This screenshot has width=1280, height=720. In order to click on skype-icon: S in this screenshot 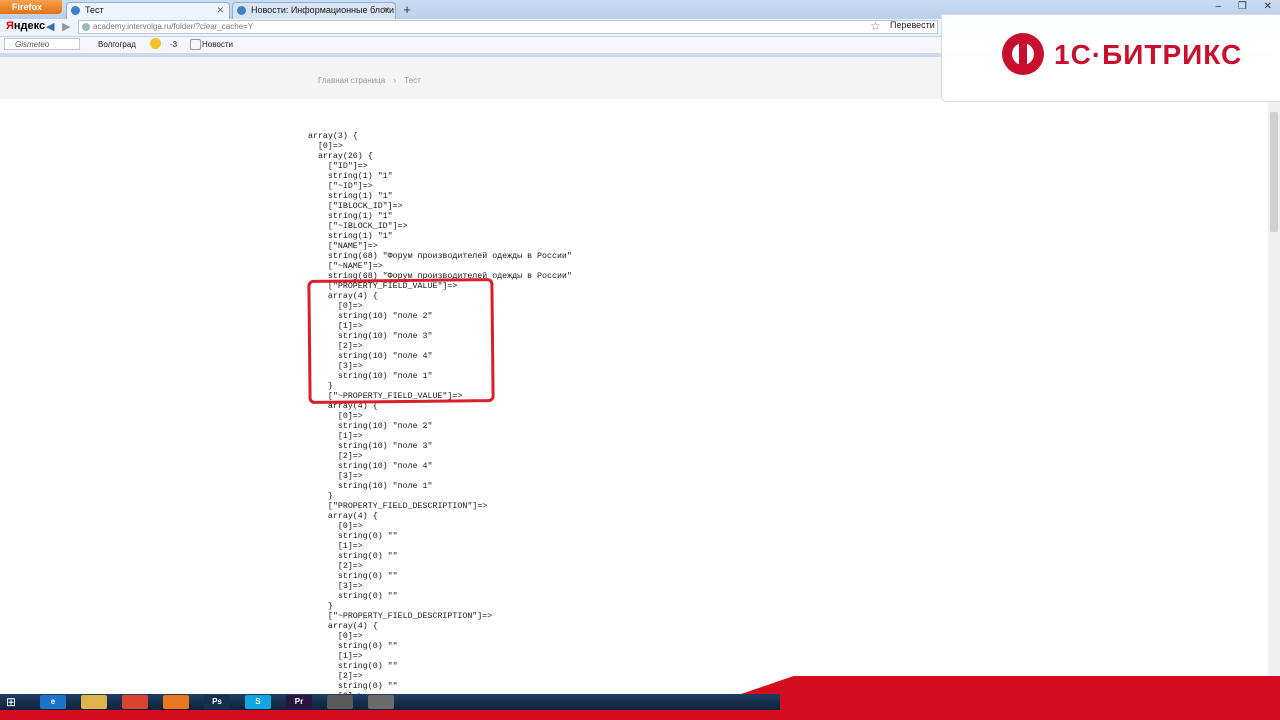, I will do `click(258, 702)`.